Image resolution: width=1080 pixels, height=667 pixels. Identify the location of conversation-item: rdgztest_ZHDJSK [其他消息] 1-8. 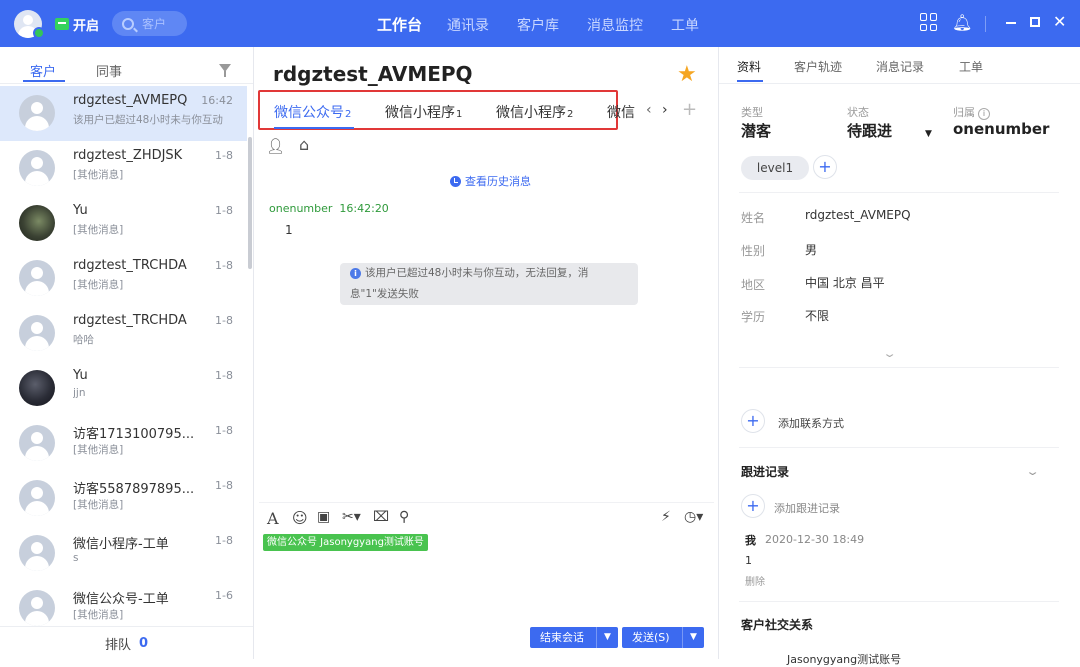
(123, 168).